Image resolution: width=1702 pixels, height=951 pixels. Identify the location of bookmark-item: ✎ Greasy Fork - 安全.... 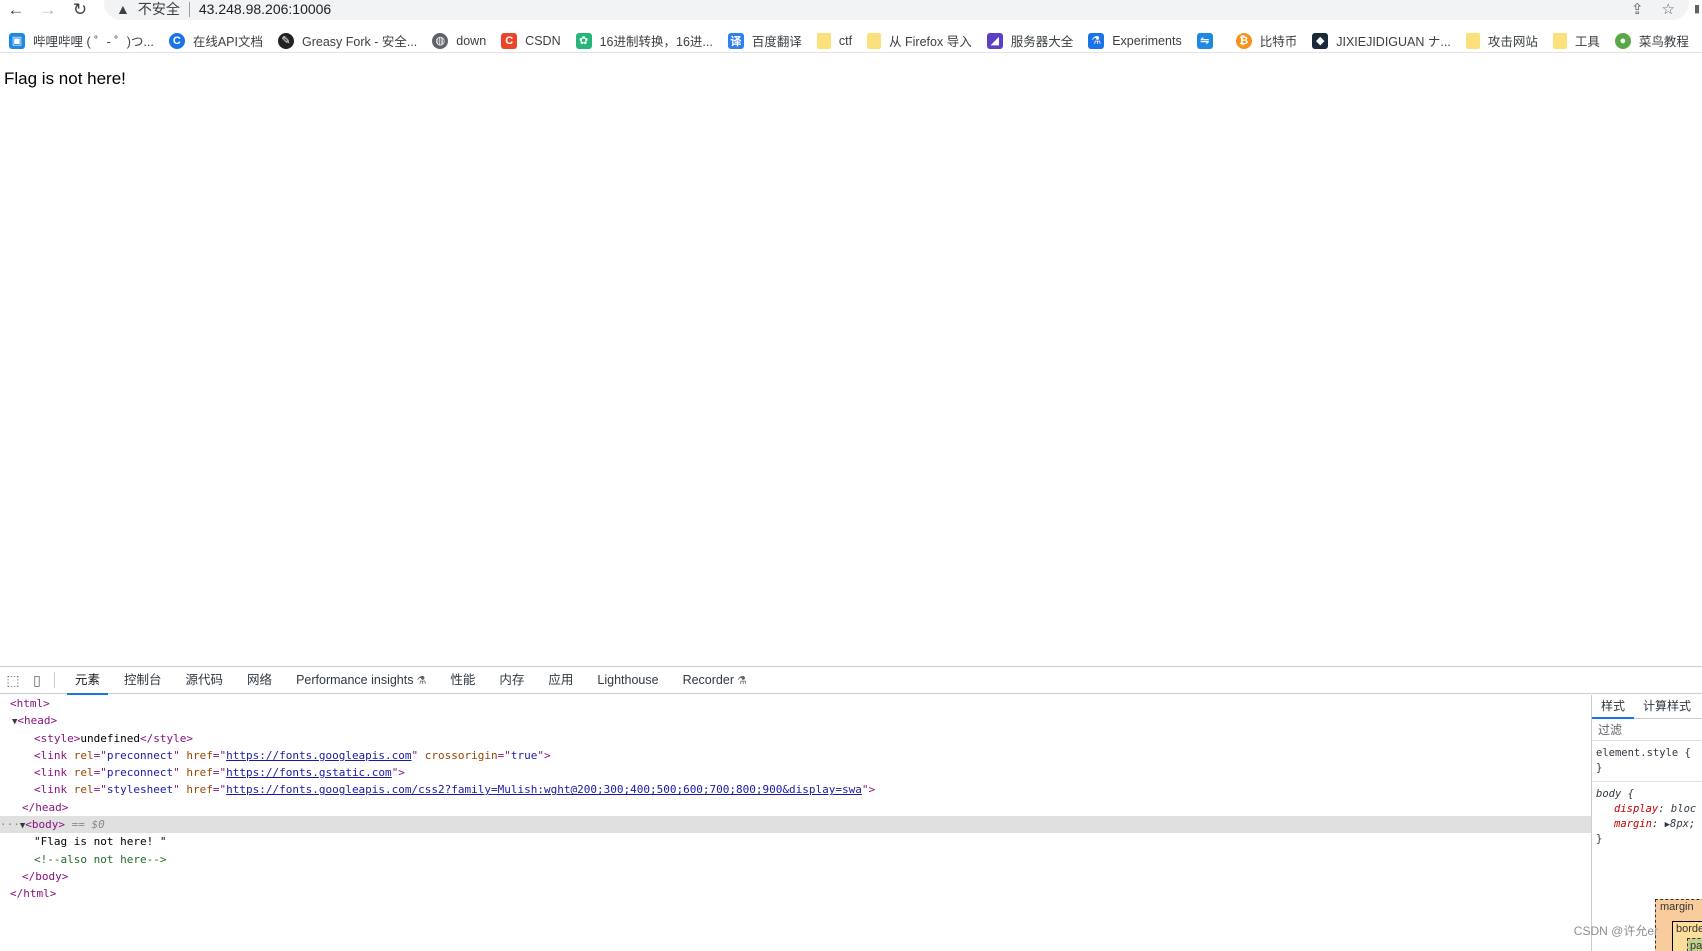
(347, 40).